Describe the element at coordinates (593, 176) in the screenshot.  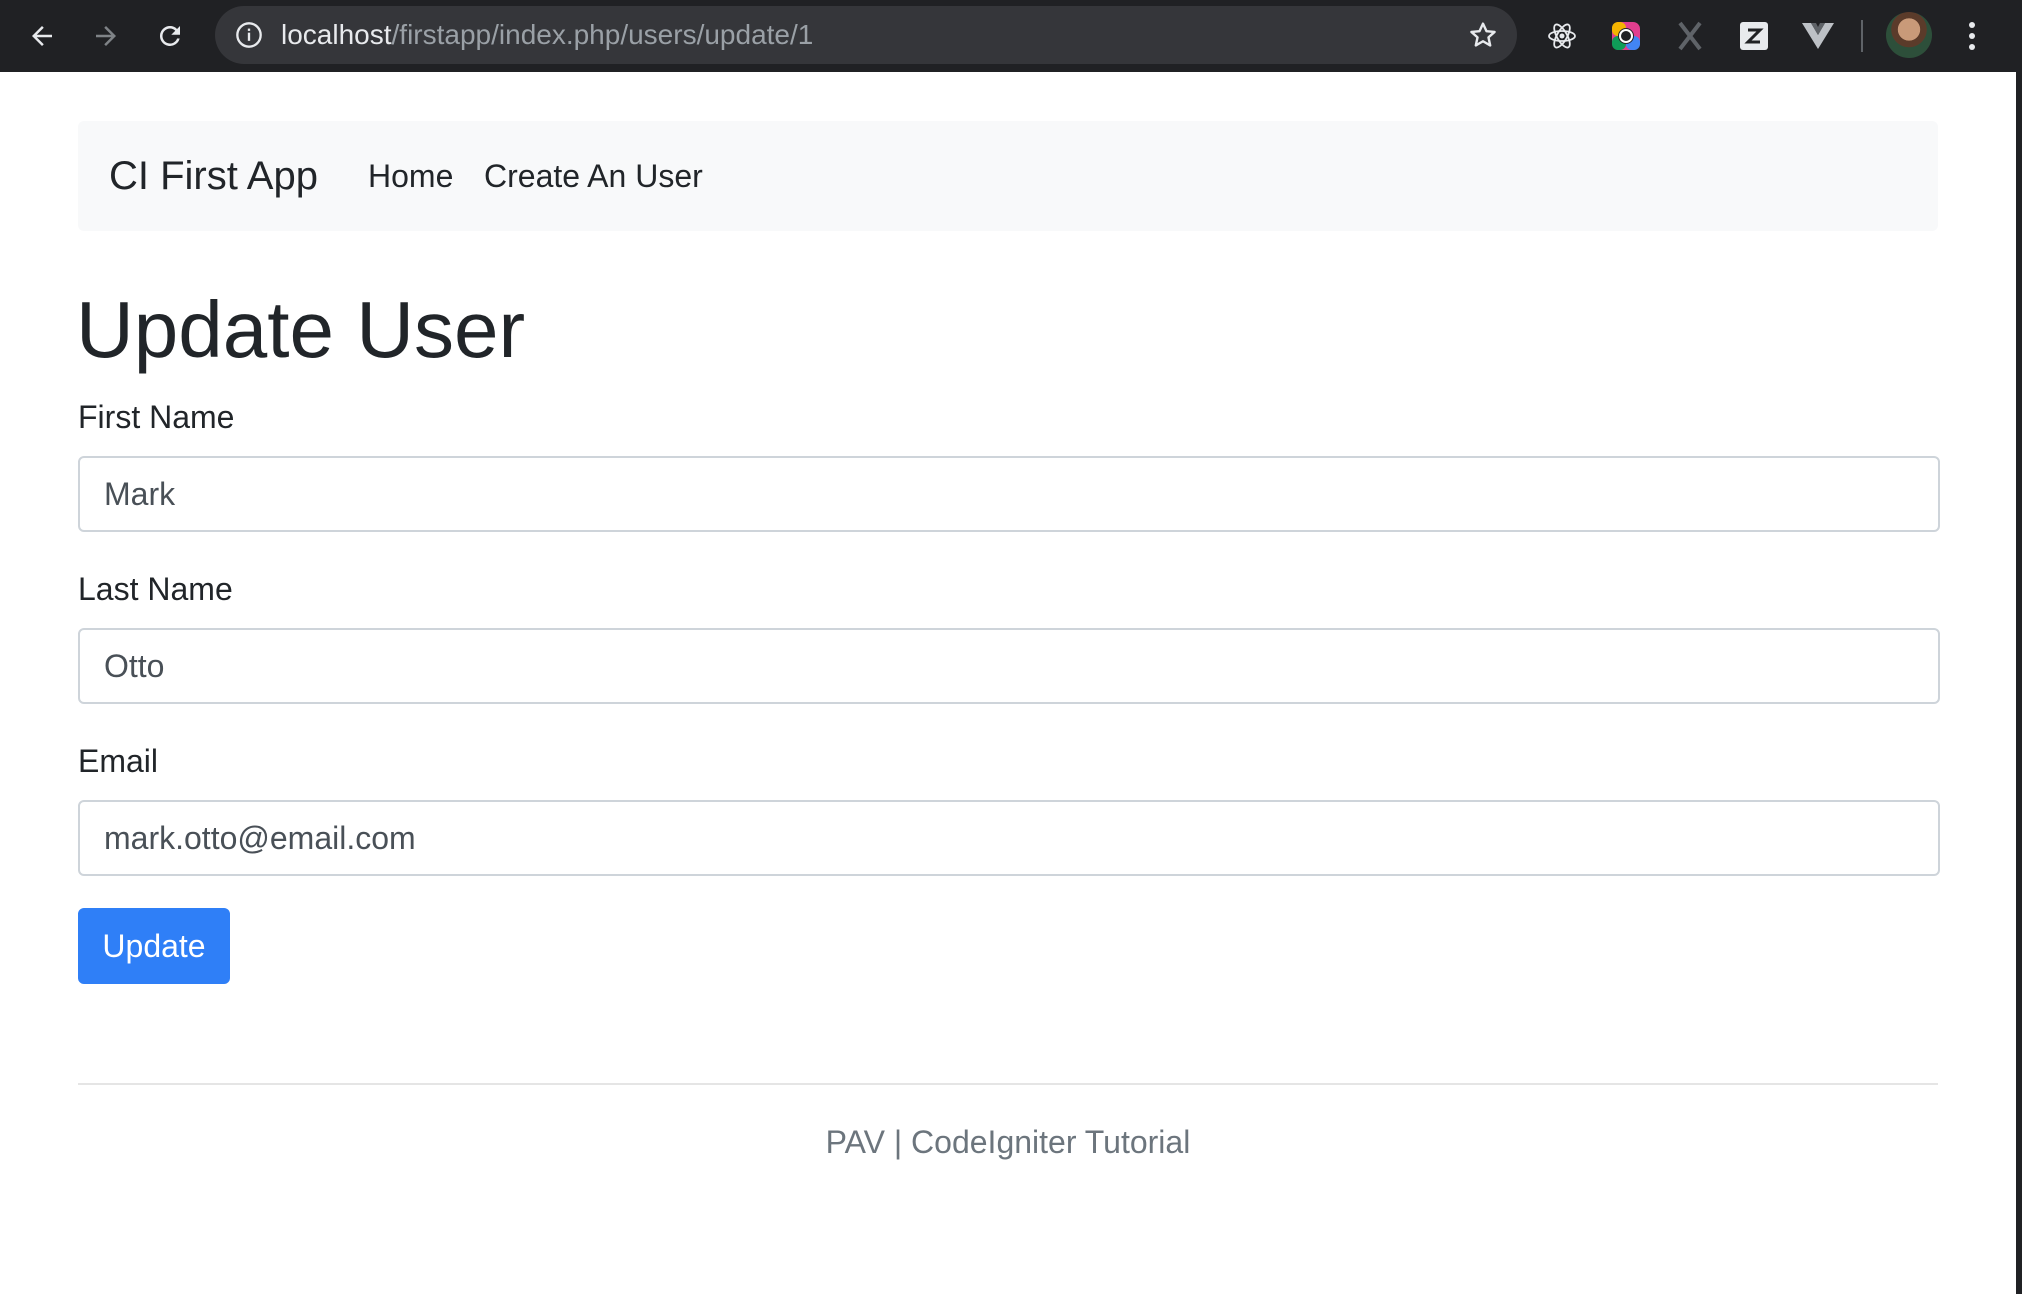
I see `nav-link-create-user: Create An User` at that location.